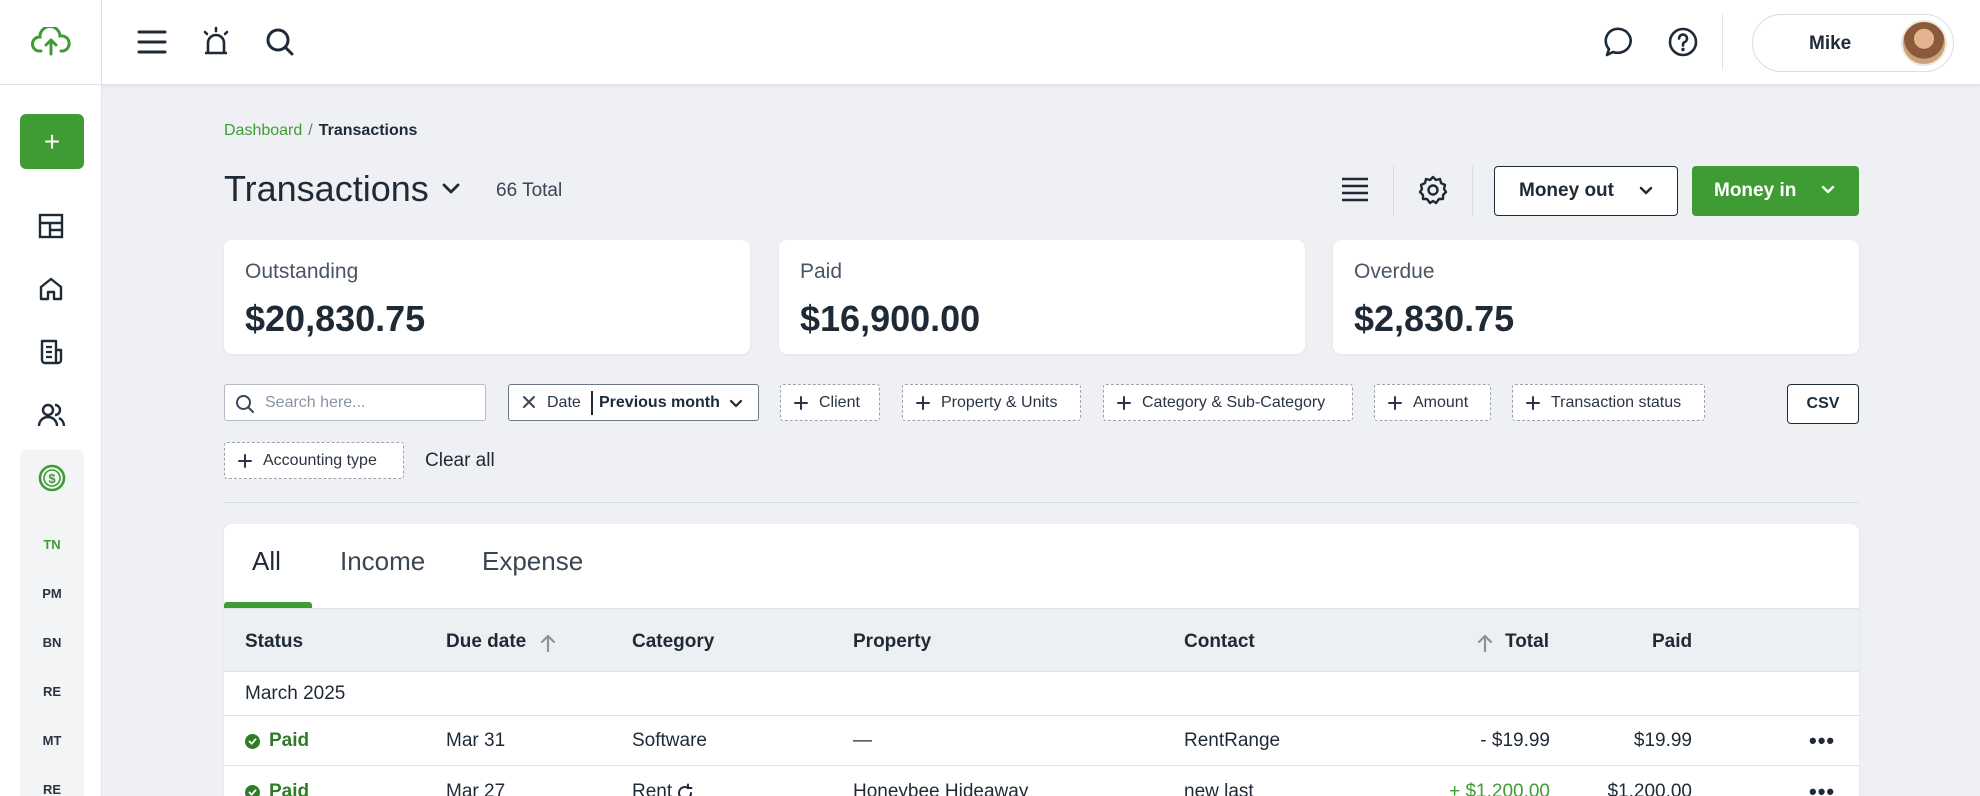  Describe the element at coordinates (51, 226) in the screenshot. I see `sidebar-item-dashboard` at that location.